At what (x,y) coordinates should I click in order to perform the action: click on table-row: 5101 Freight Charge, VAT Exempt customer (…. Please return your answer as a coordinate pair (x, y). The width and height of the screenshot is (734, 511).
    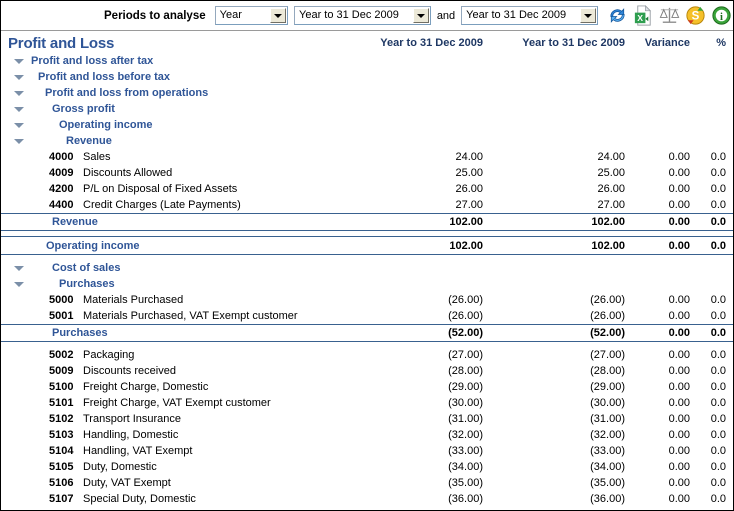
    Looking at the image, I should click on (367, 403).